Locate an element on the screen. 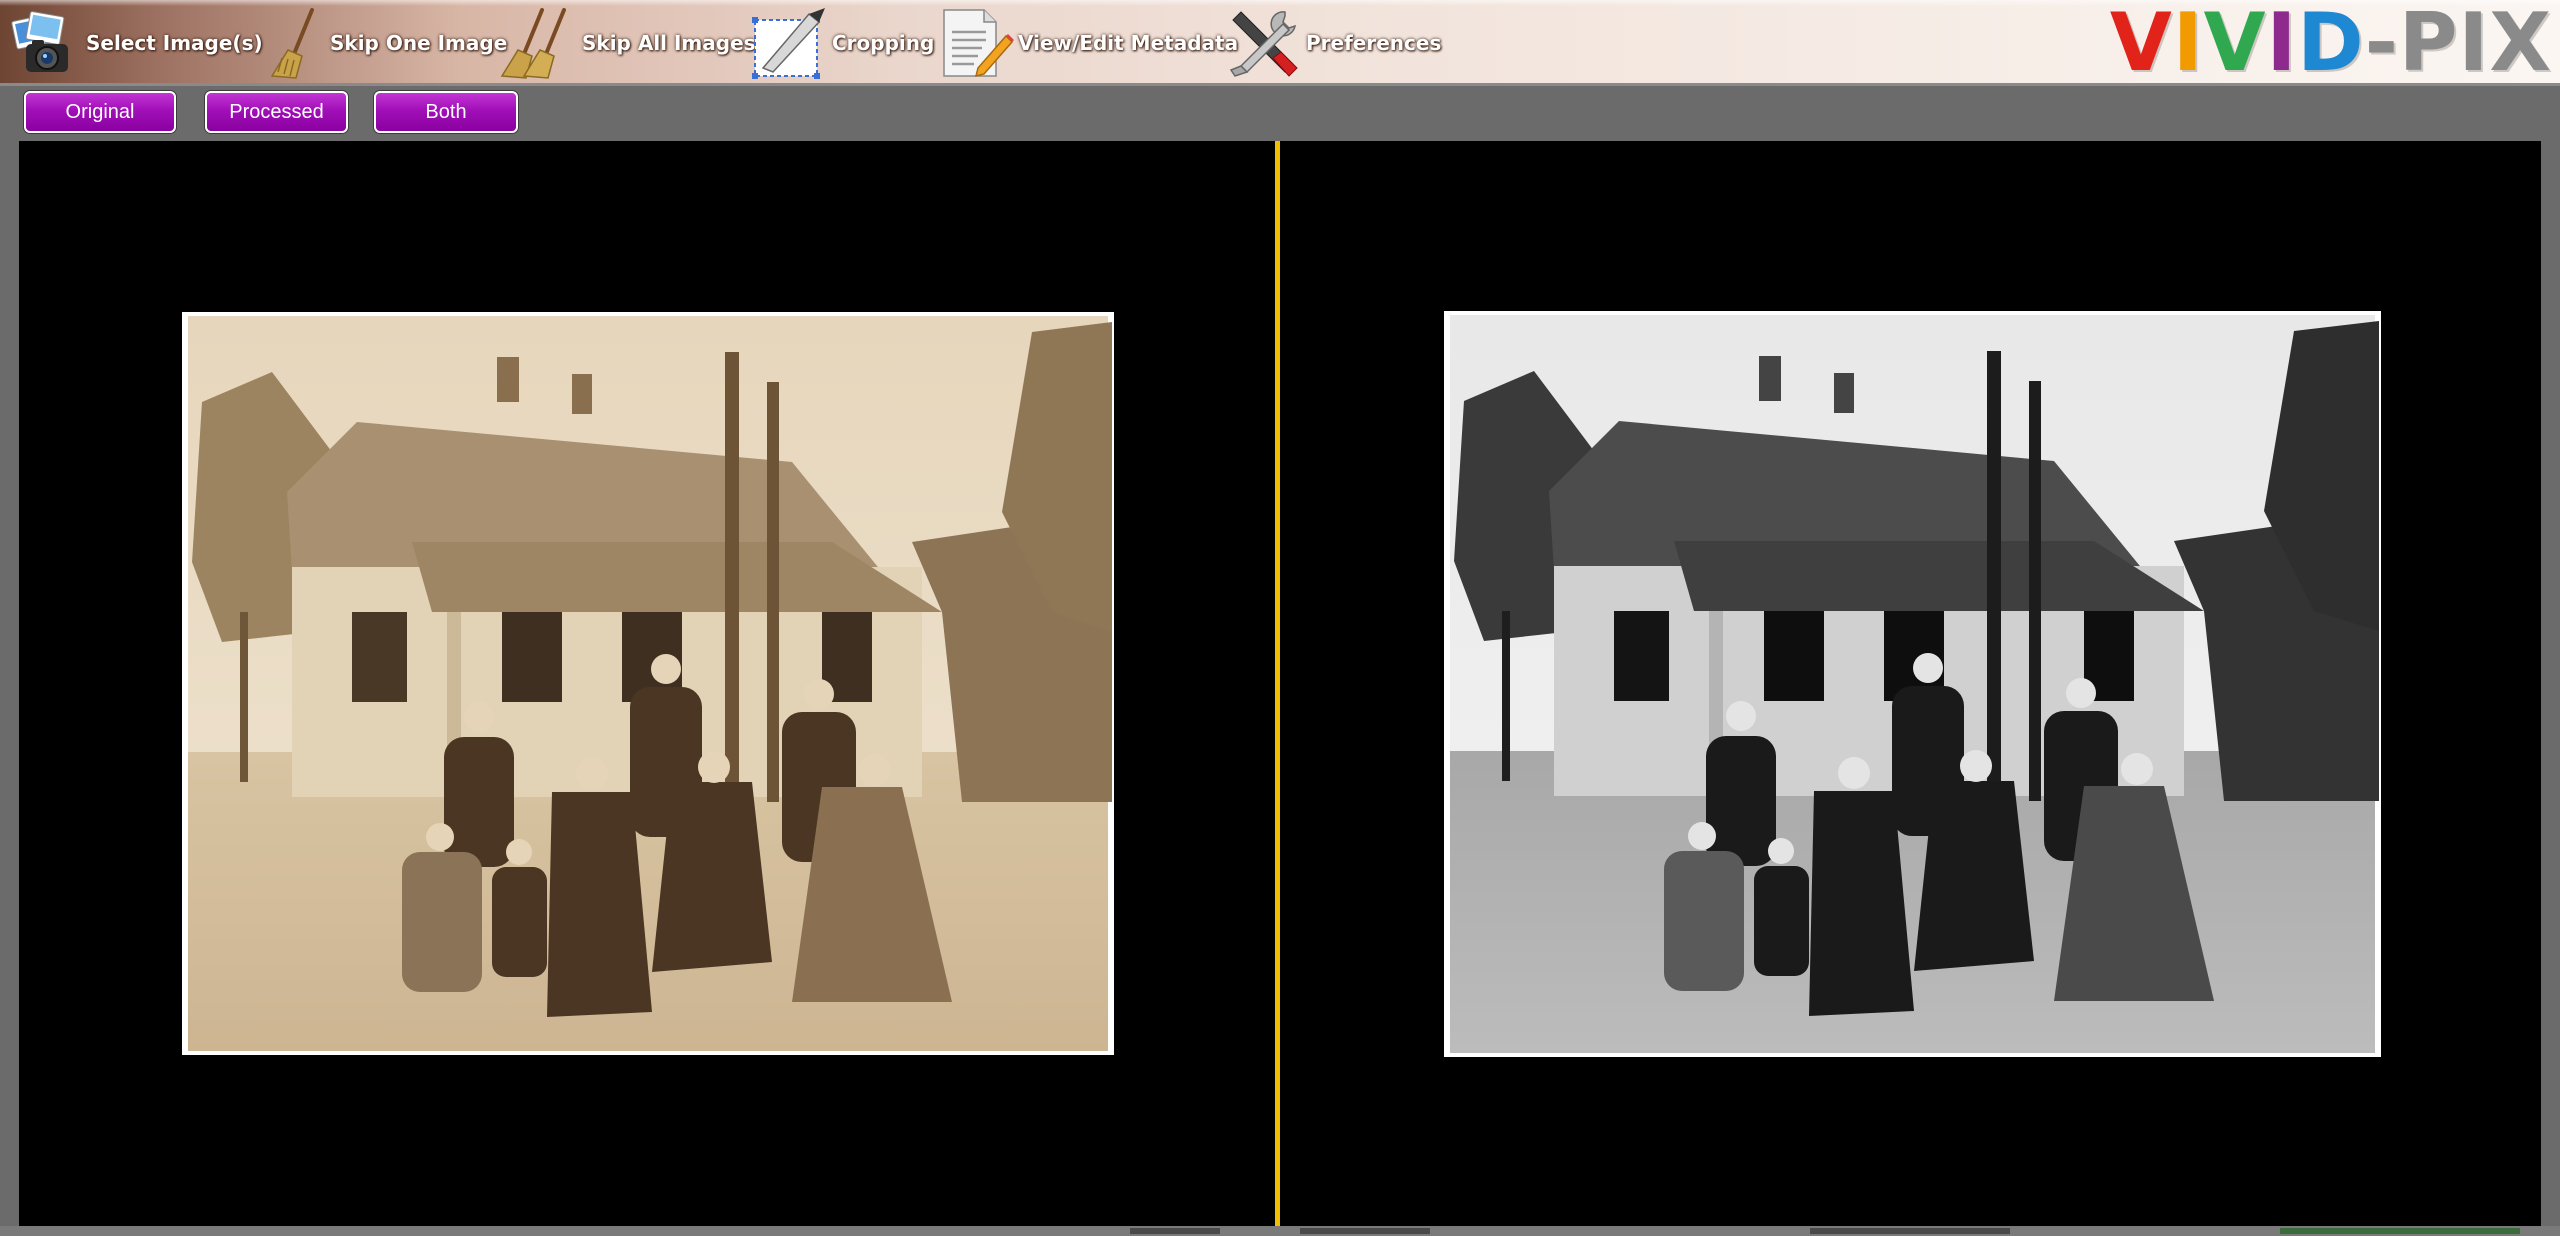 Image resolution: width=2560 pixels, height=1236 pixels. skip-one-image-button: Skip One Image is located at coordinates (384, 43).